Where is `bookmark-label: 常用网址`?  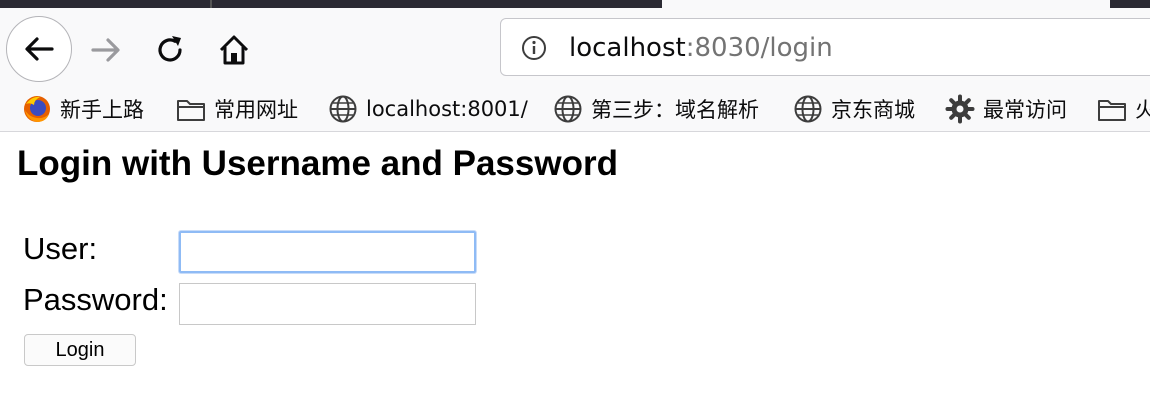
bookmark-label: 常用网址 is located at coordinates (256, 110).